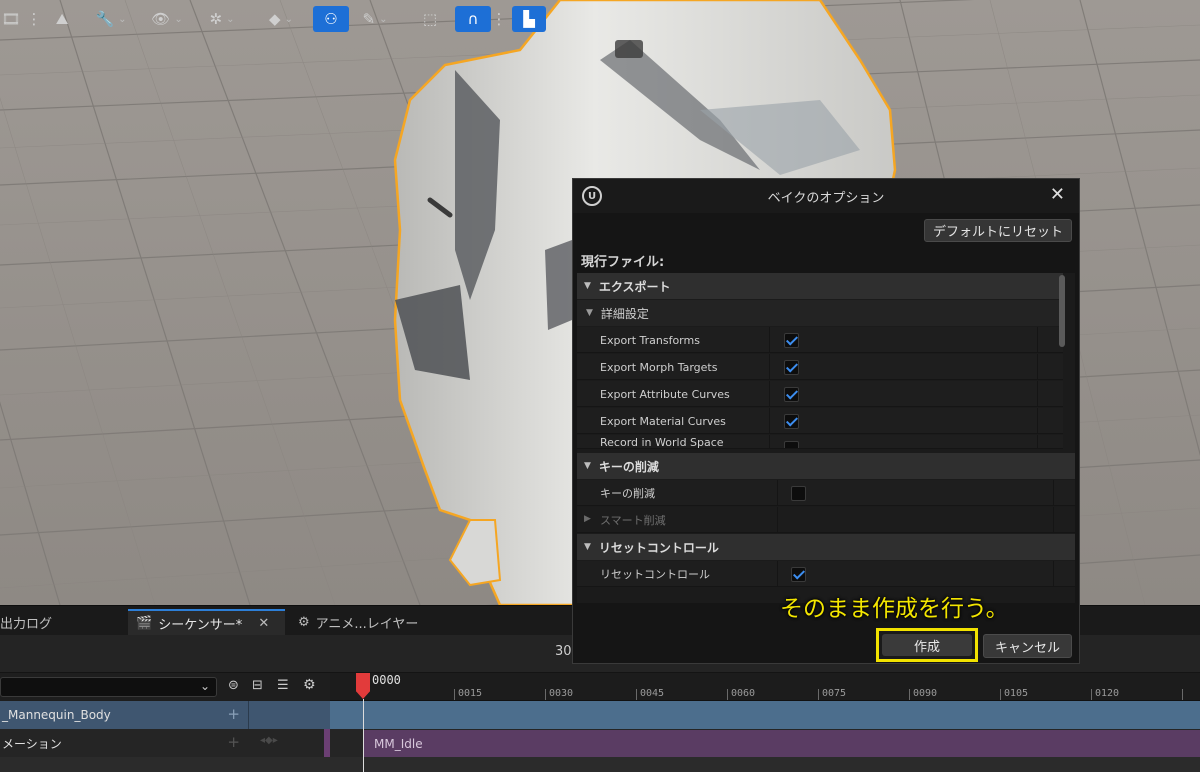  I want to click on prop-reset-controls: リセットコントロール, so click(826, 574).